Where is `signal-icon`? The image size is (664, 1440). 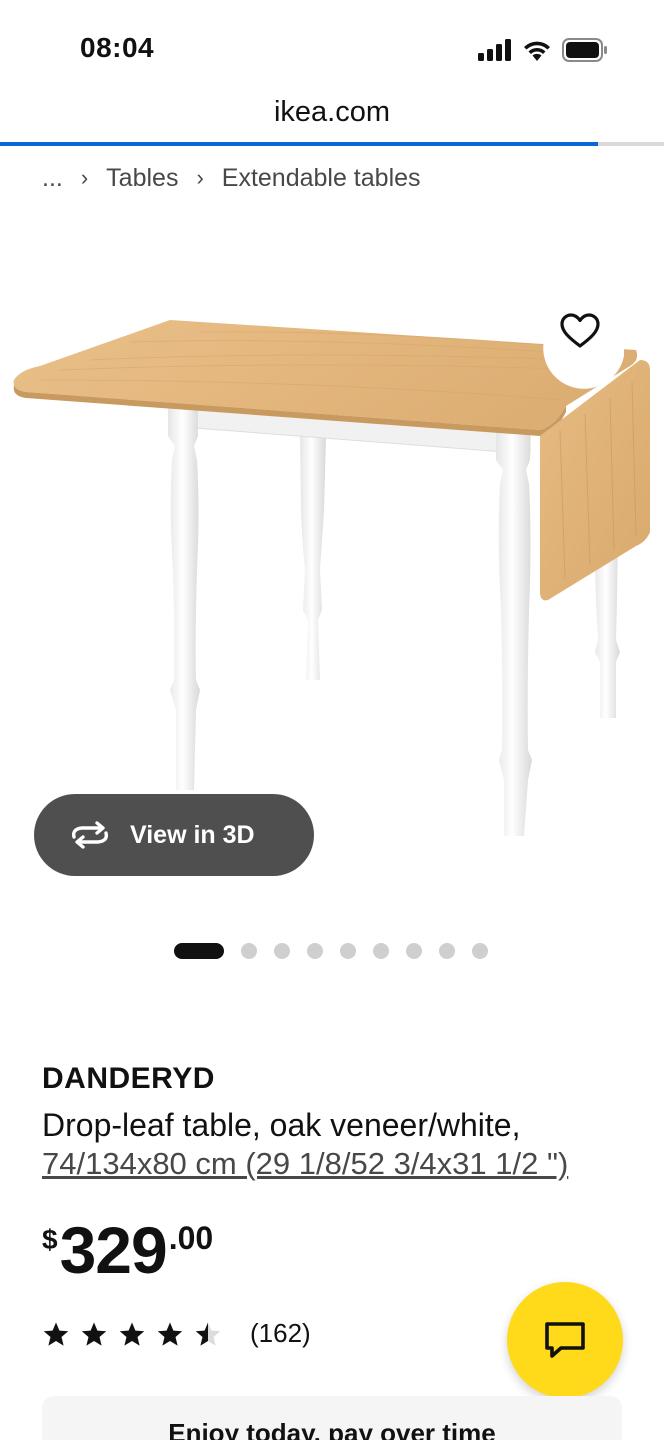 signal-icon is located at coordinates (494, 50).